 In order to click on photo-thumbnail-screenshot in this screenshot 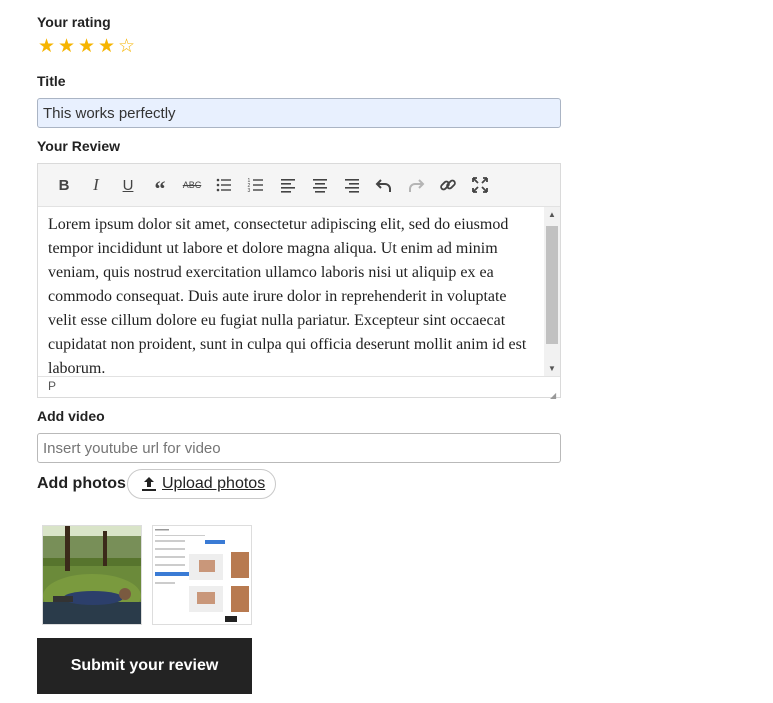, I will do `click(202, 575)`.